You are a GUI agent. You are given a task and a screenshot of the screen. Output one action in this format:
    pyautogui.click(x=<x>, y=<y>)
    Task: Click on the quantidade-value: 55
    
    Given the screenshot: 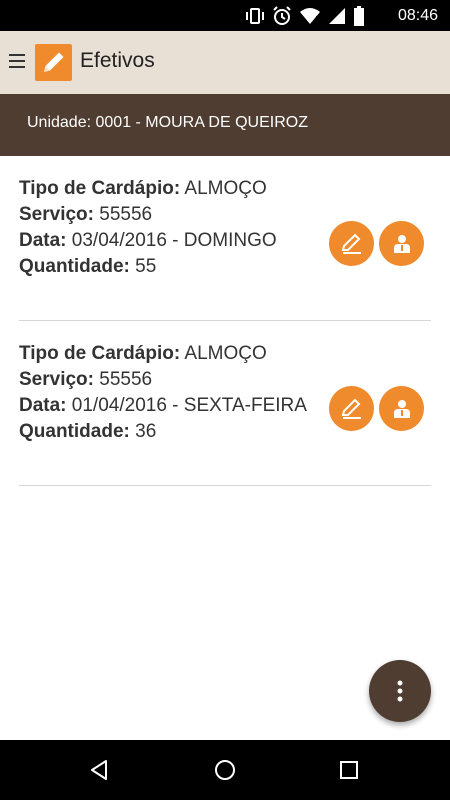 What is the action you would take?
    pyautogui.click(x=146, y=266)
    